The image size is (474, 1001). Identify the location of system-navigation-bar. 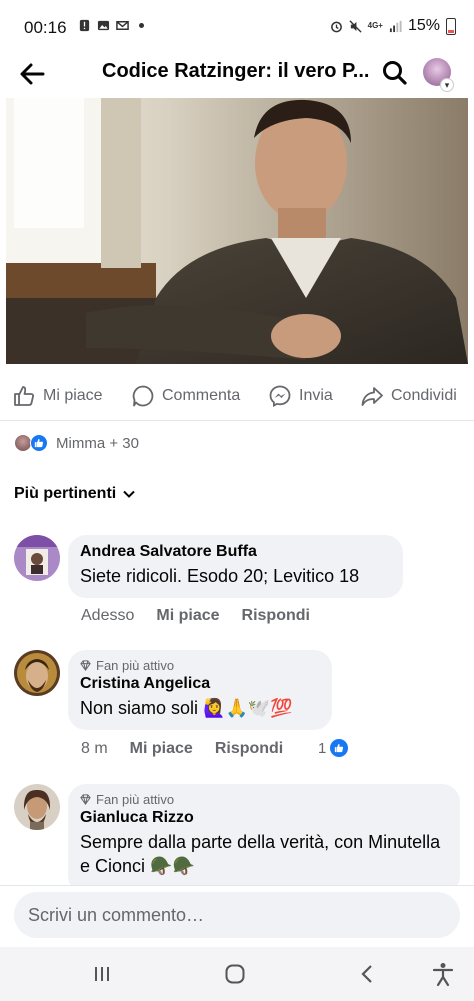
(237, 974).